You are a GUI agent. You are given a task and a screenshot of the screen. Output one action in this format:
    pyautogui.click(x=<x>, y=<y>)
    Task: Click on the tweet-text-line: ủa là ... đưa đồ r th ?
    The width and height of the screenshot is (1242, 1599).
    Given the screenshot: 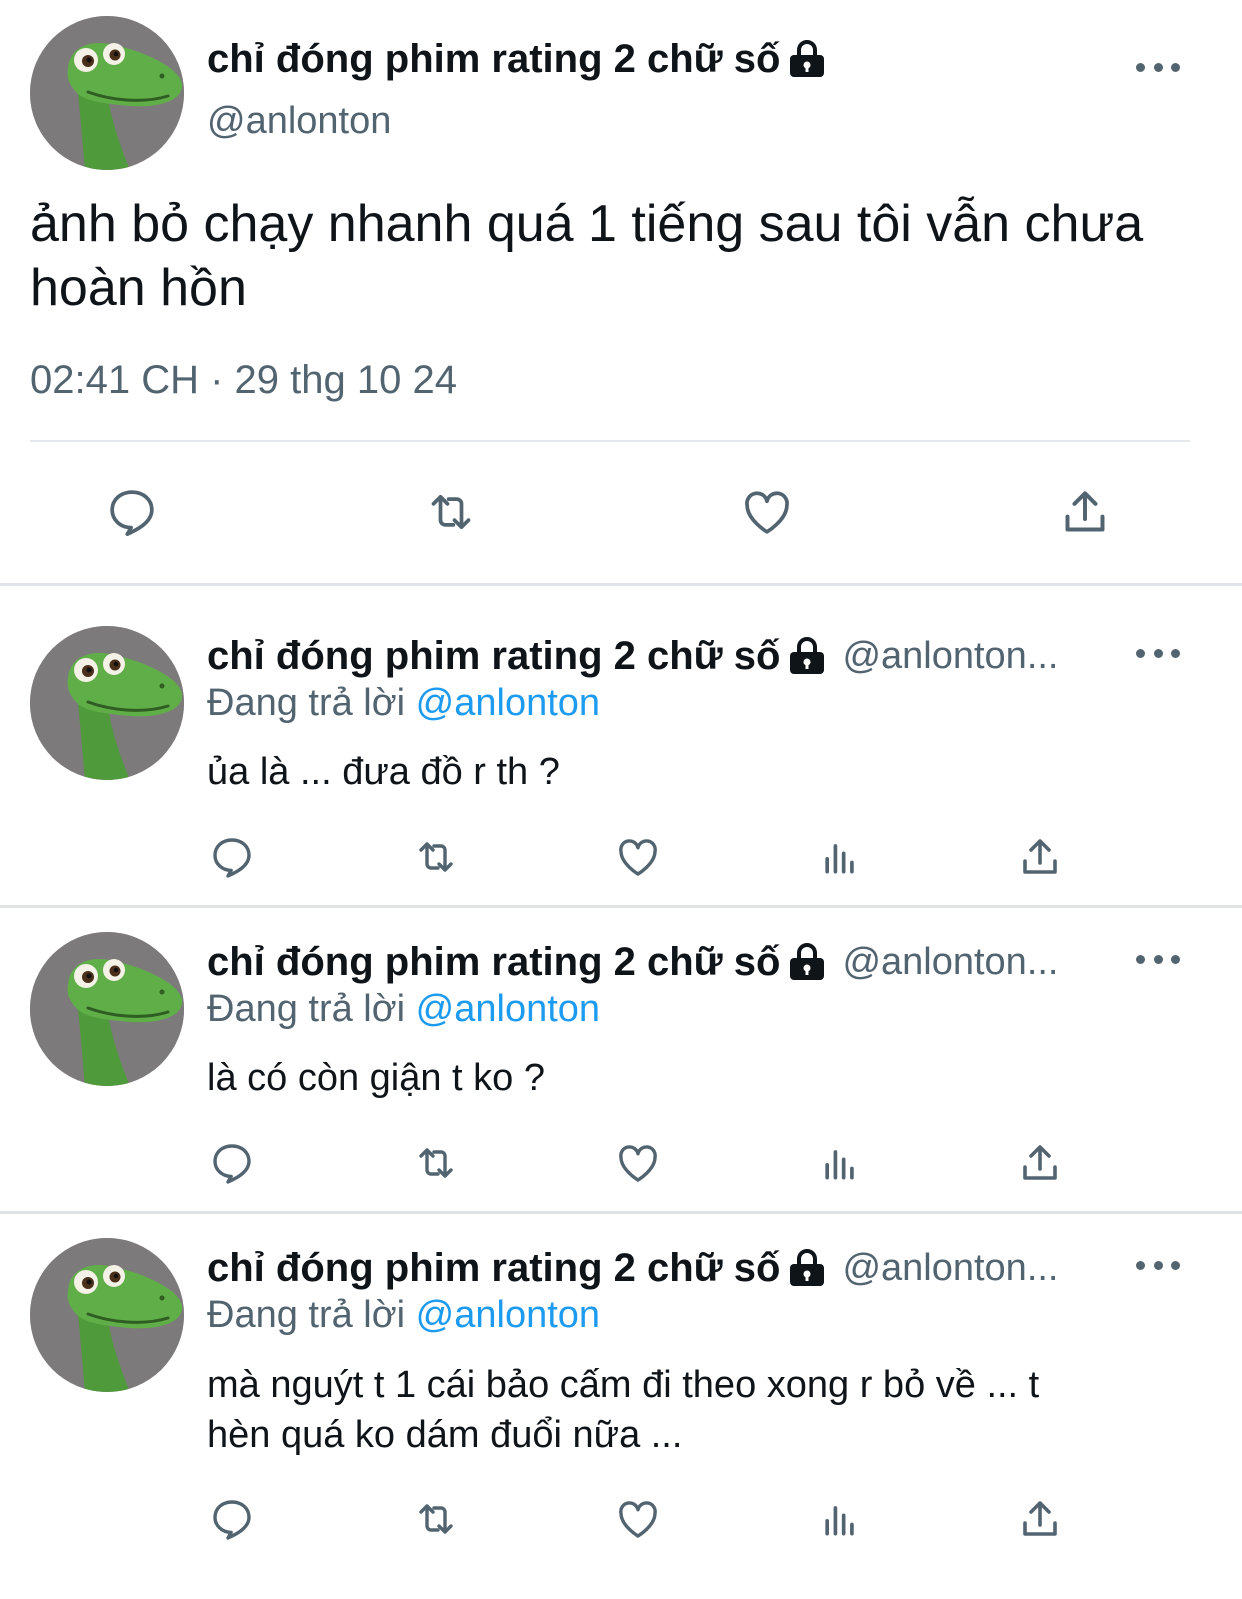 What is the action you would take?
    pyautogui.click(x=383, y=772)
    